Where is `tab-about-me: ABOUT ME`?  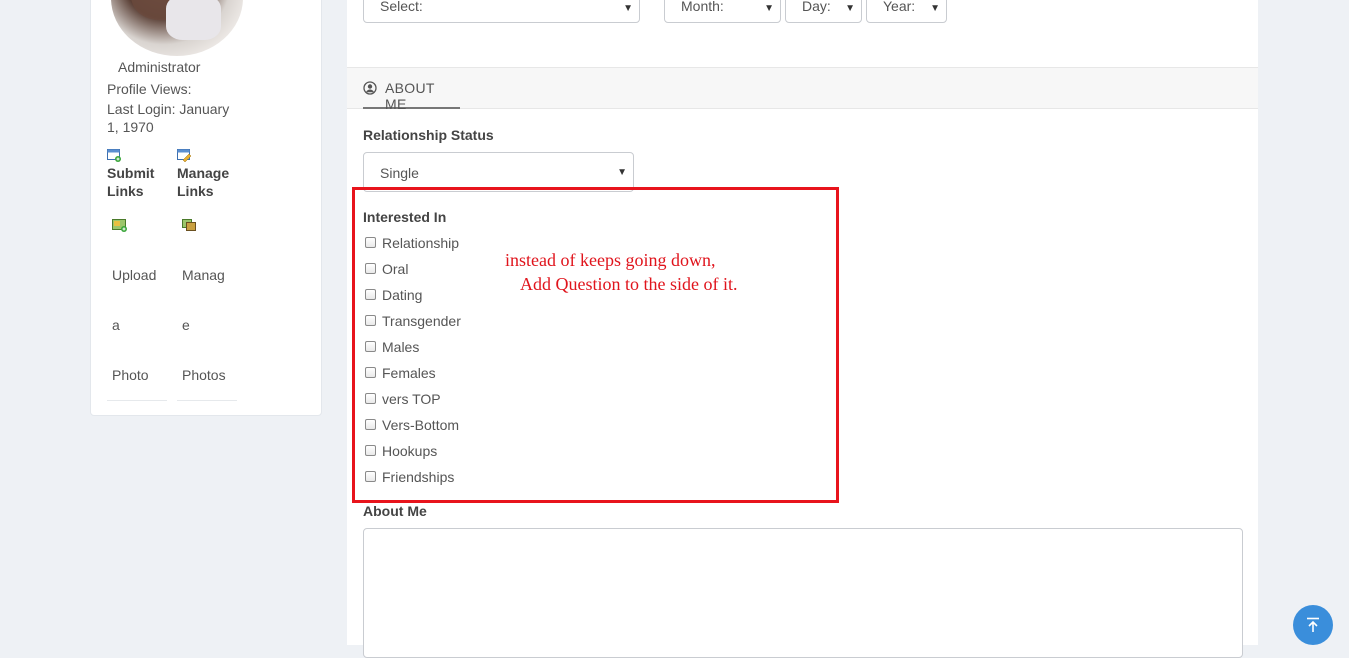
tab-about-me: ABOUT ME is located at coordinates (411, 89).